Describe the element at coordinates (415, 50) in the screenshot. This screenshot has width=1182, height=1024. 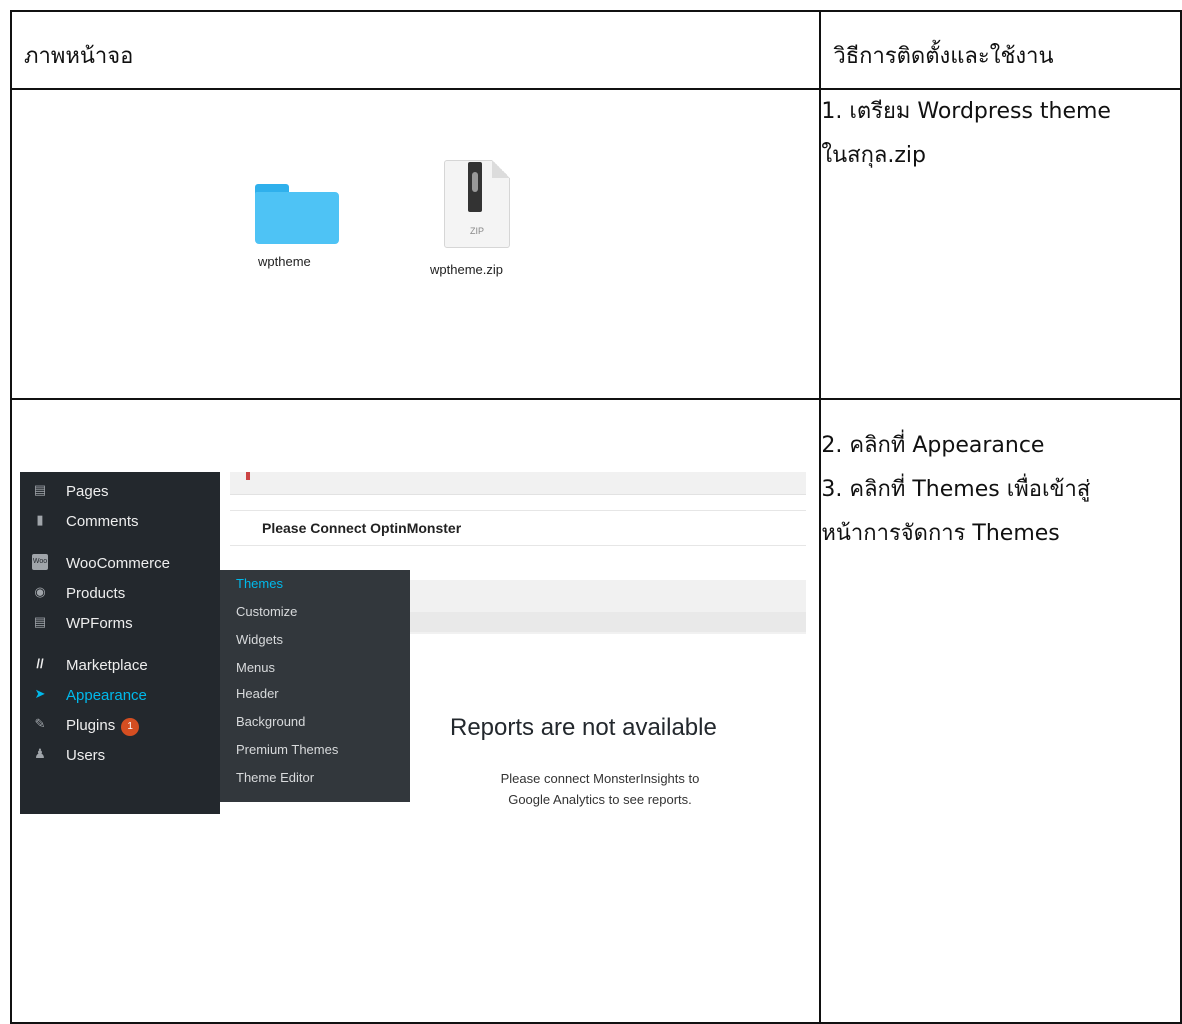
I see `header-screenshot-cell: ภาพหน้าจอ` at that location.